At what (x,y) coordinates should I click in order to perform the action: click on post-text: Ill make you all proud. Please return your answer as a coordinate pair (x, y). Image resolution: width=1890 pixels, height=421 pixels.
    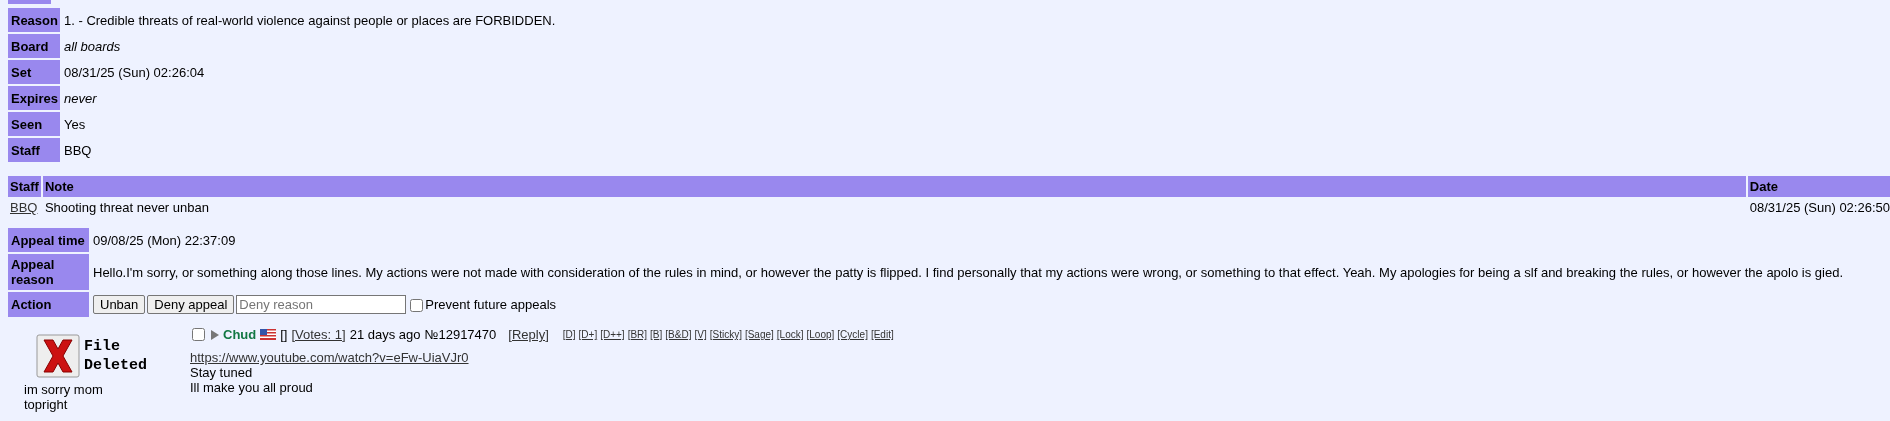
    Looking at the image, I should click on (252, 387).